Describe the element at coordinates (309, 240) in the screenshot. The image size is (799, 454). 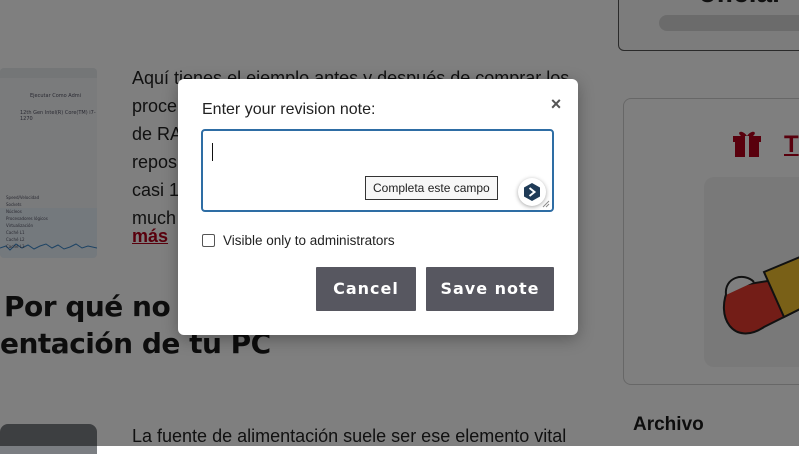
I see `admin-only-label: Visible only to administrators` at that location.